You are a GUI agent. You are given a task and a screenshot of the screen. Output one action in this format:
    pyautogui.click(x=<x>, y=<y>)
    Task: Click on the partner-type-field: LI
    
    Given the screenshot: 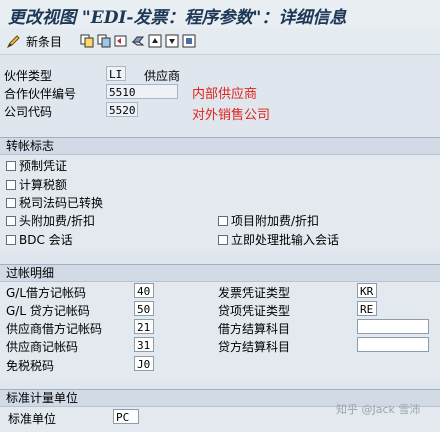 What is the action you would take?
    pyautogui.click(x=116, y=73)
    